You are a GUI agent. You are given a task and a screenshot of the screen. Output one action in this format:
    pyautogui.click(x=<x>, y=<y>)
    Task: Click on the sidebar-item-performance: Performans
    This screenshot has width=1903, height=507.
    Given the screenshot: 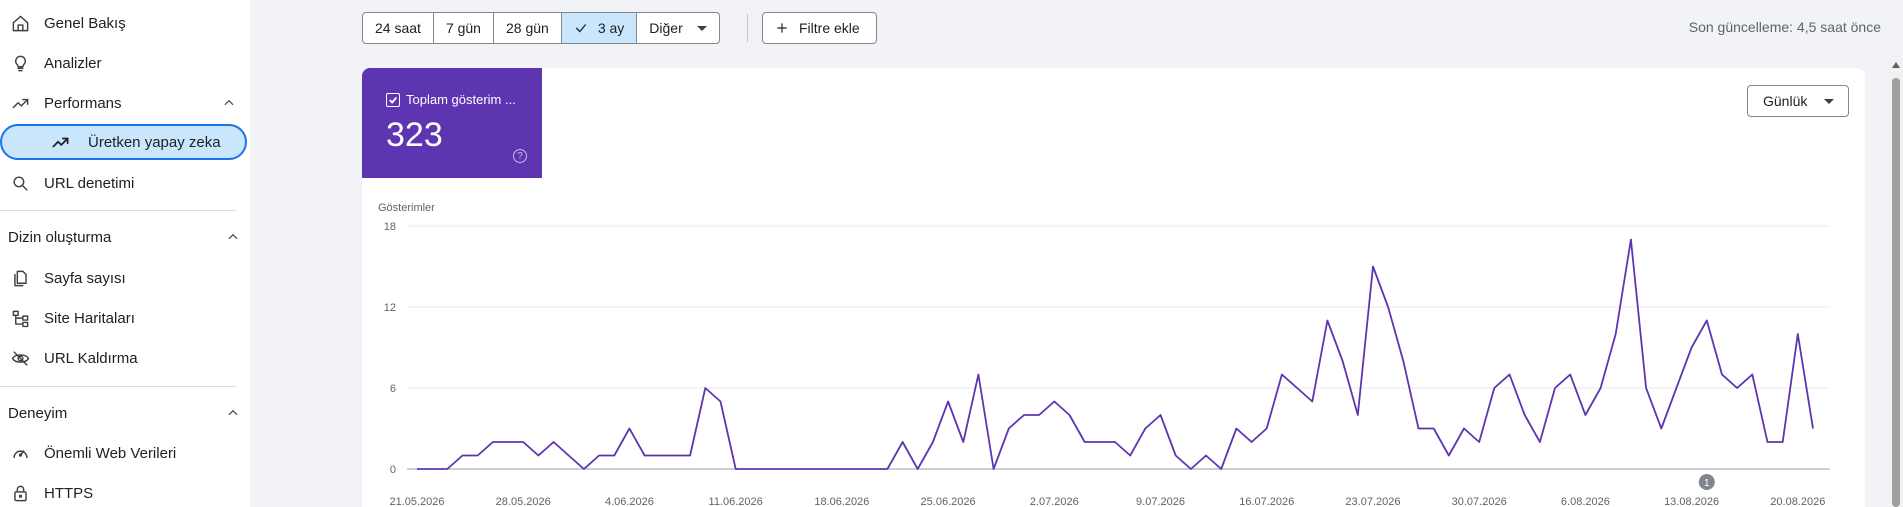 What is the action you would take?
    pyautogui.click(x=120, y=103)
    